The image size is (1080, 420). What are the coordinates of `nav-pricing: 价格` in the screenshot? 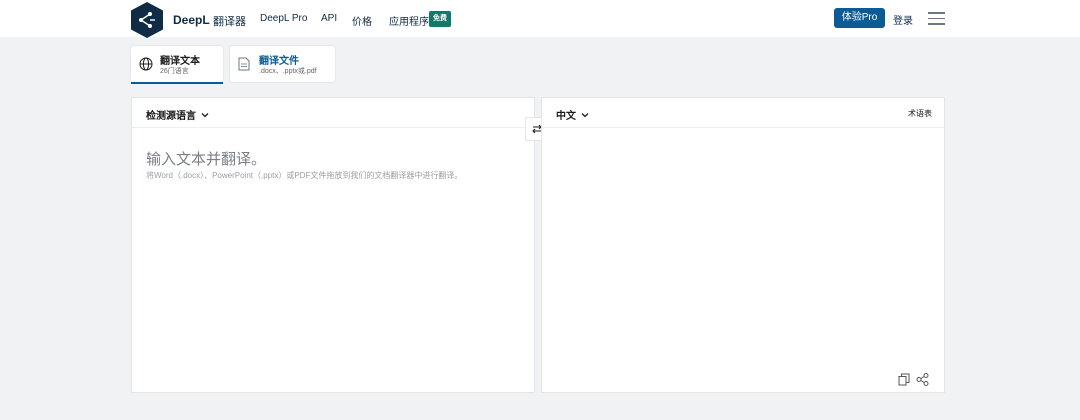 It's located at (362, 20).